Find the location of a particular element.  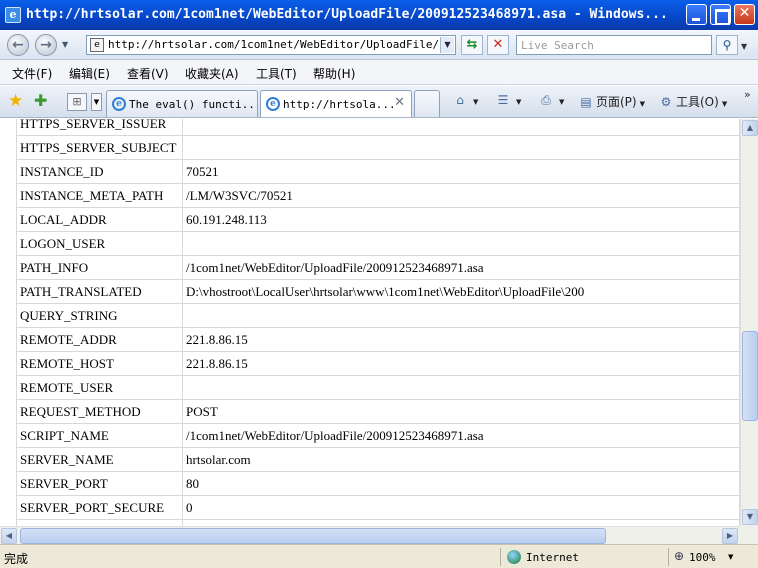

more-commands-icon: » is located at coordinates (747, 94).